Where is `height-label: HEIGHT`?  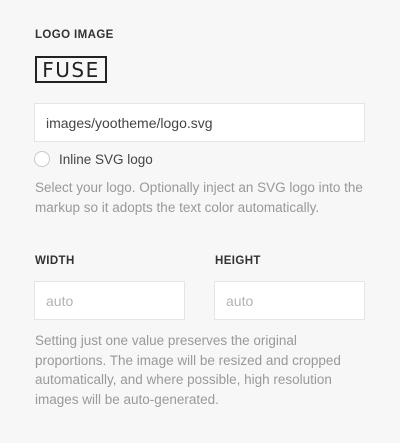
height-label: HEIGHT is located at coordinates (238, 261).